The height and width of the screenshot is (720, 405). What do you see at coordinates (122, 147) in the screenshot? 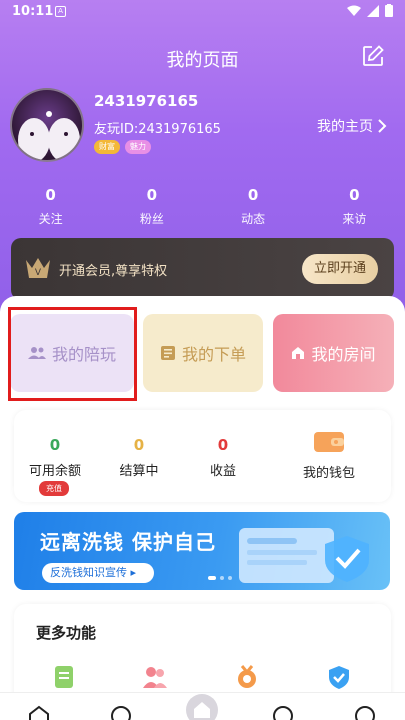
I see `user-badges: 财富 魅力` at bounding box center [122, 147].